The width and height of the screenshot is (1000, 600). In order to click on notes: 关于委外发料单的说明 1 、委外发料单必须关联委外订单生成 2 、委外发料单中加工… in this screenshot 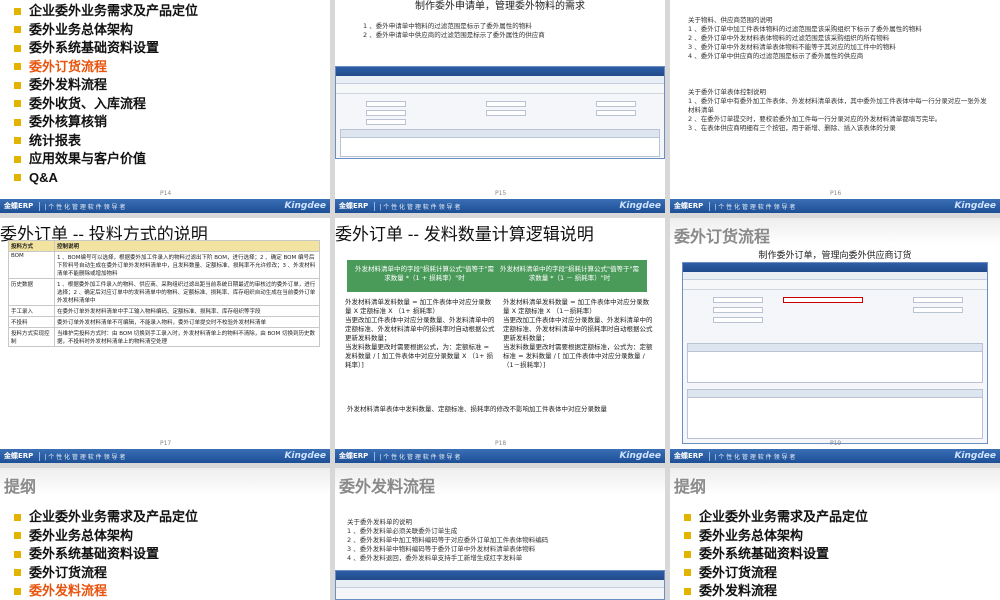, I will do `click(448, 540)`.